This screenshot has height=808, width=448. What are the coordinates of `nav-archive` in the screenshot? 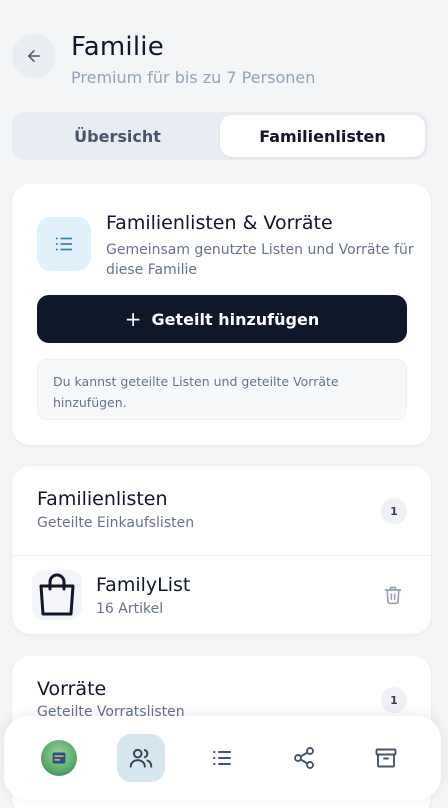 It's located at (386, 758).